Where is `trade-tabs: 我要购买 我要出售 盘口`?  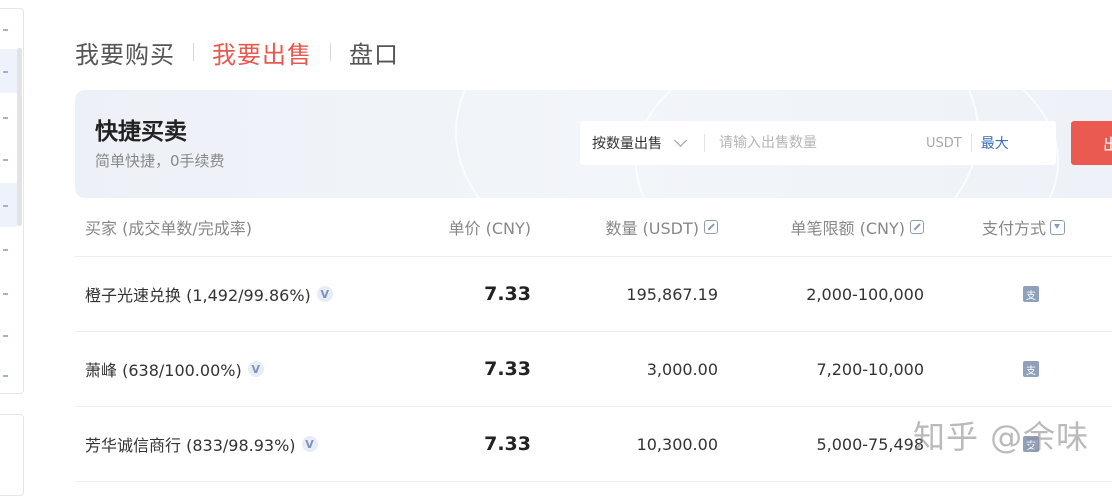 trade-tabs: 我要购买 我要出售 盘口 is located at coordinates (237, 52).